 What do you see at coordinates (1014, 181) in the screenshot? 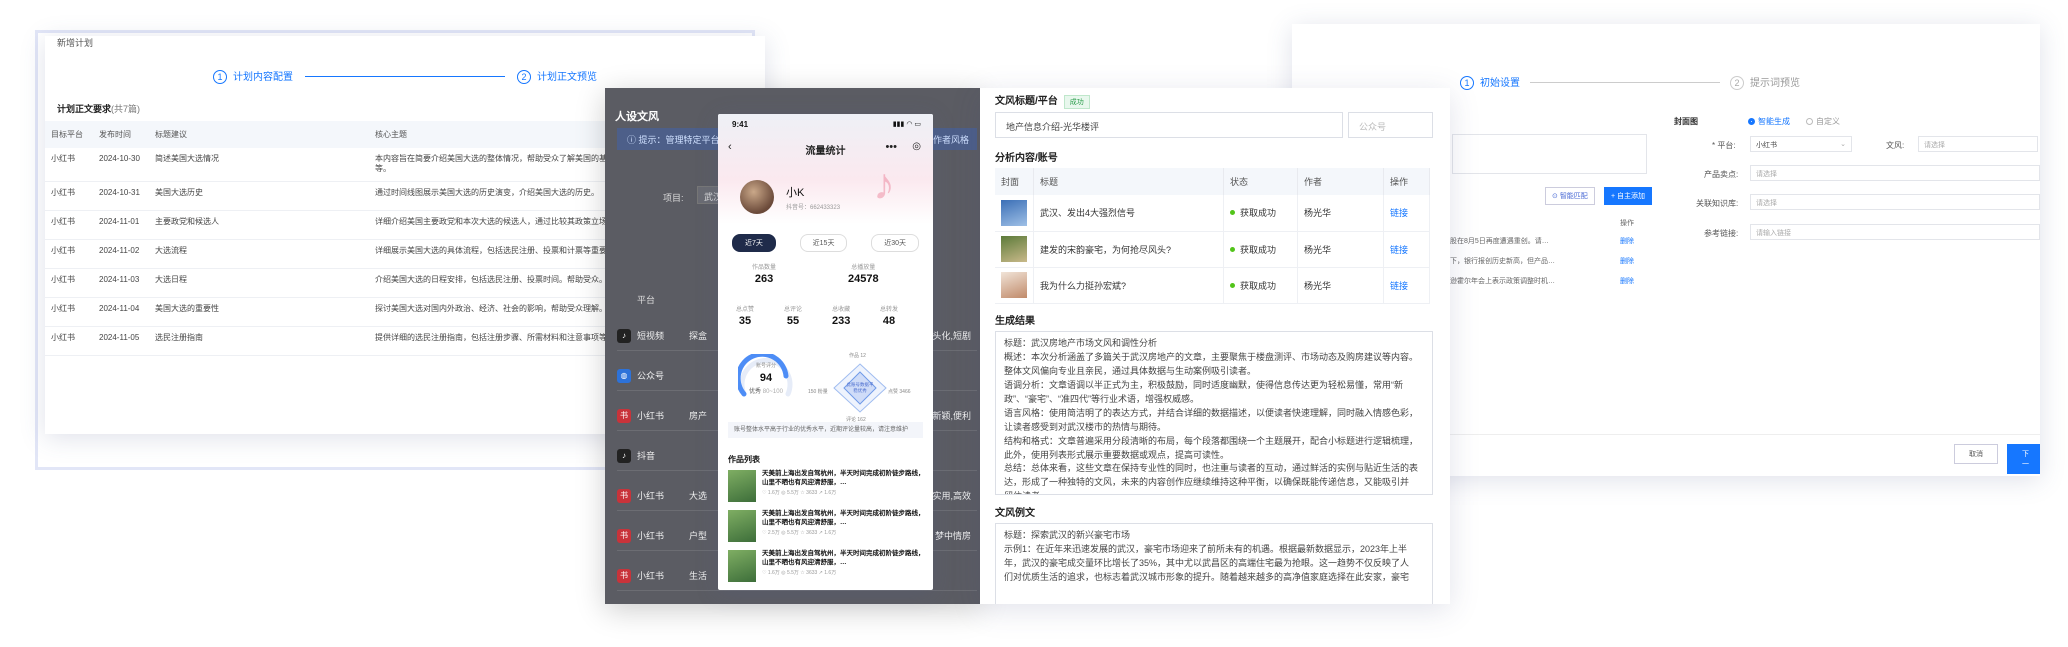
I see `col-cover: 封面` at bounding box center [1014, 181].